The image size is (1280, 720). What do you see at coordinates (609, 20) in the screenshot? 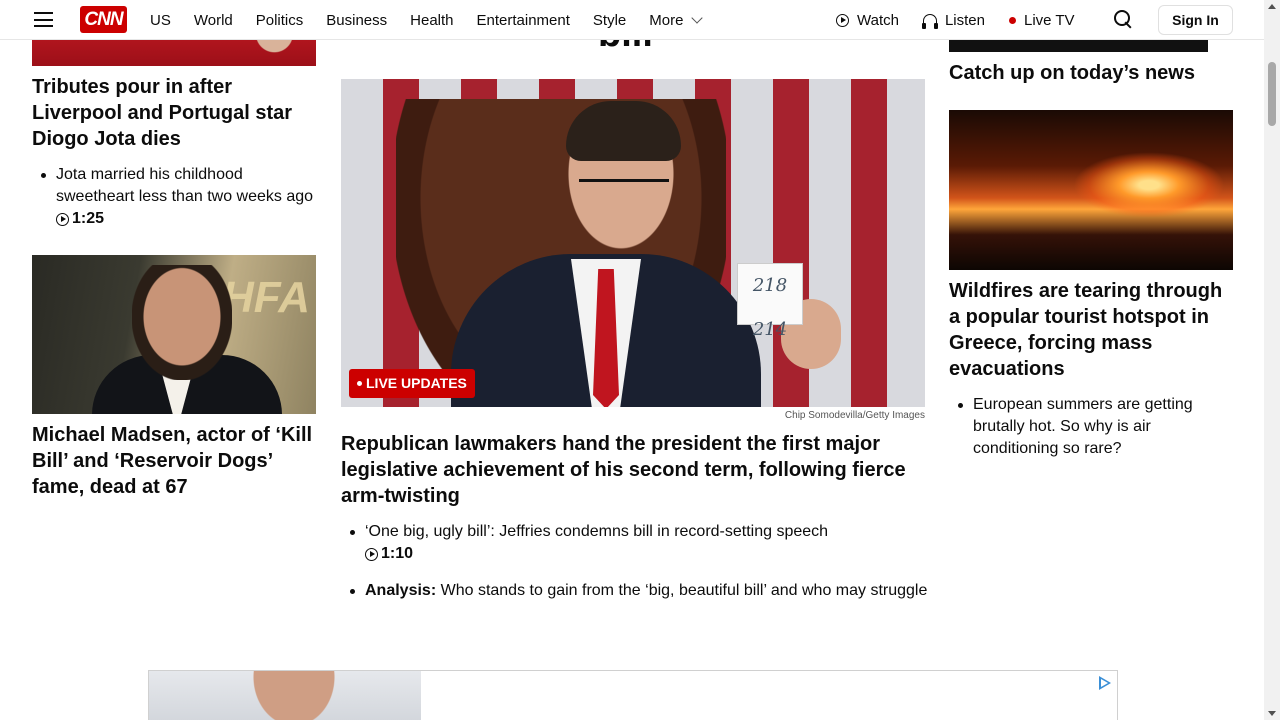
I see `nav-item-style: Style` at bounding box center [609, 20].